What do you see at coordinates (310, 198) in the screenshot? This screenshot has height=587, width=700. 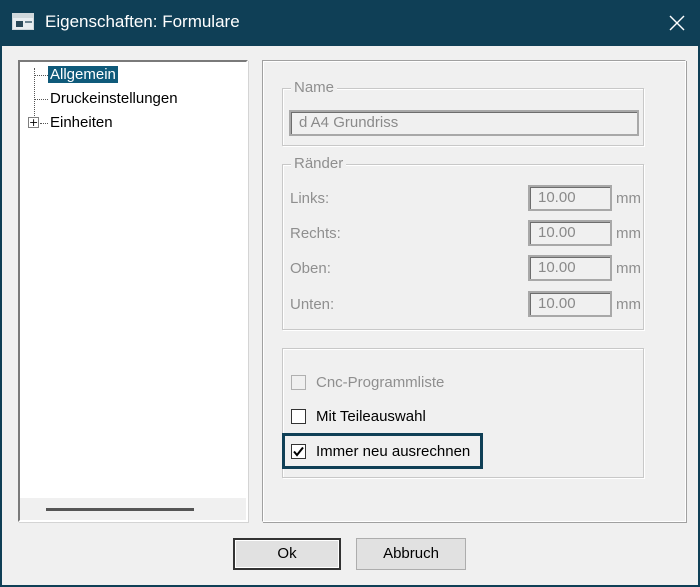 I see `margin-left-label: Links:` at bounding box center [310, 198].